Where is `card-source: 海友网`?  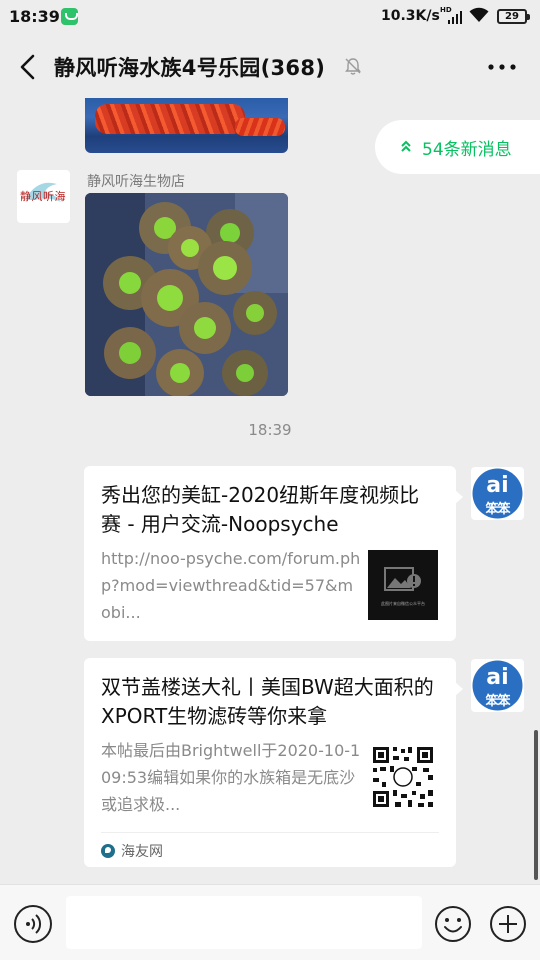
card-source: 海友网 is located at coordinates (132, 851).